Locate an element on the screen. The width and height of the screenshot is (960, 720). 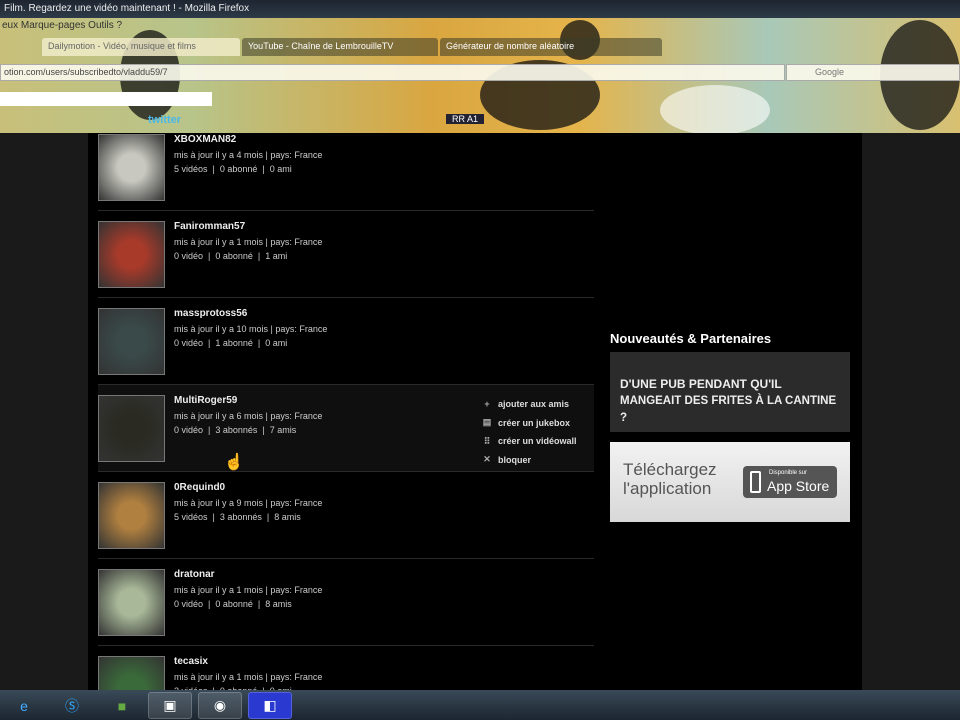
ad-line: l'application is located at coordinates (667, 488).